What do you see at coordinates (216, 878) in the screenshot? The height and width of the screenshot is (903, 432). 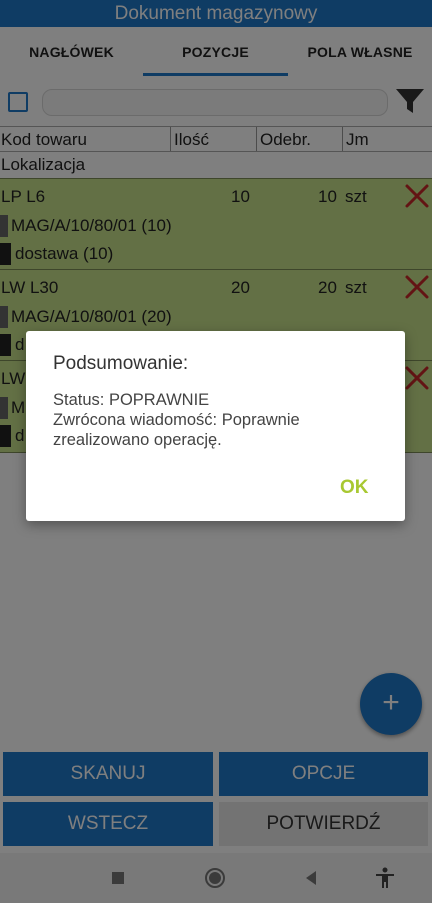 I see `nav-backdrop` at bounding box center [216, 878].